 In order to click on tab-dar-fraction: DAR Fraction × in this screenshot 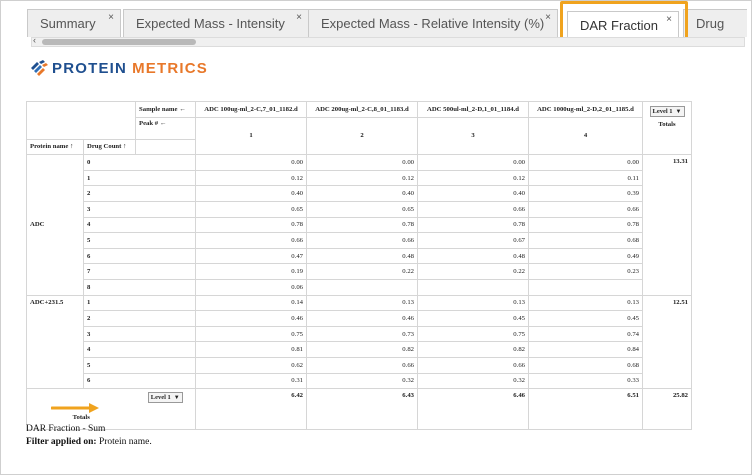, I will do `click(623, 25)`.